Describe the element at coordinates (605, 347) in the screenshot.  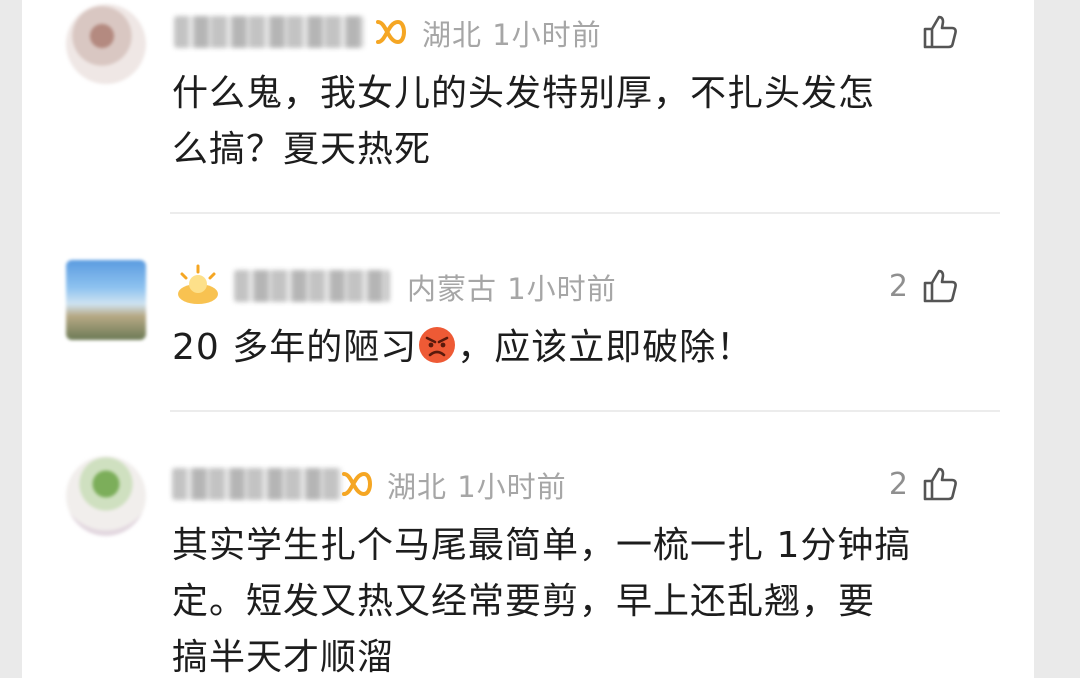
I see `comment-text-part: ，应该立即破除！` at that location.